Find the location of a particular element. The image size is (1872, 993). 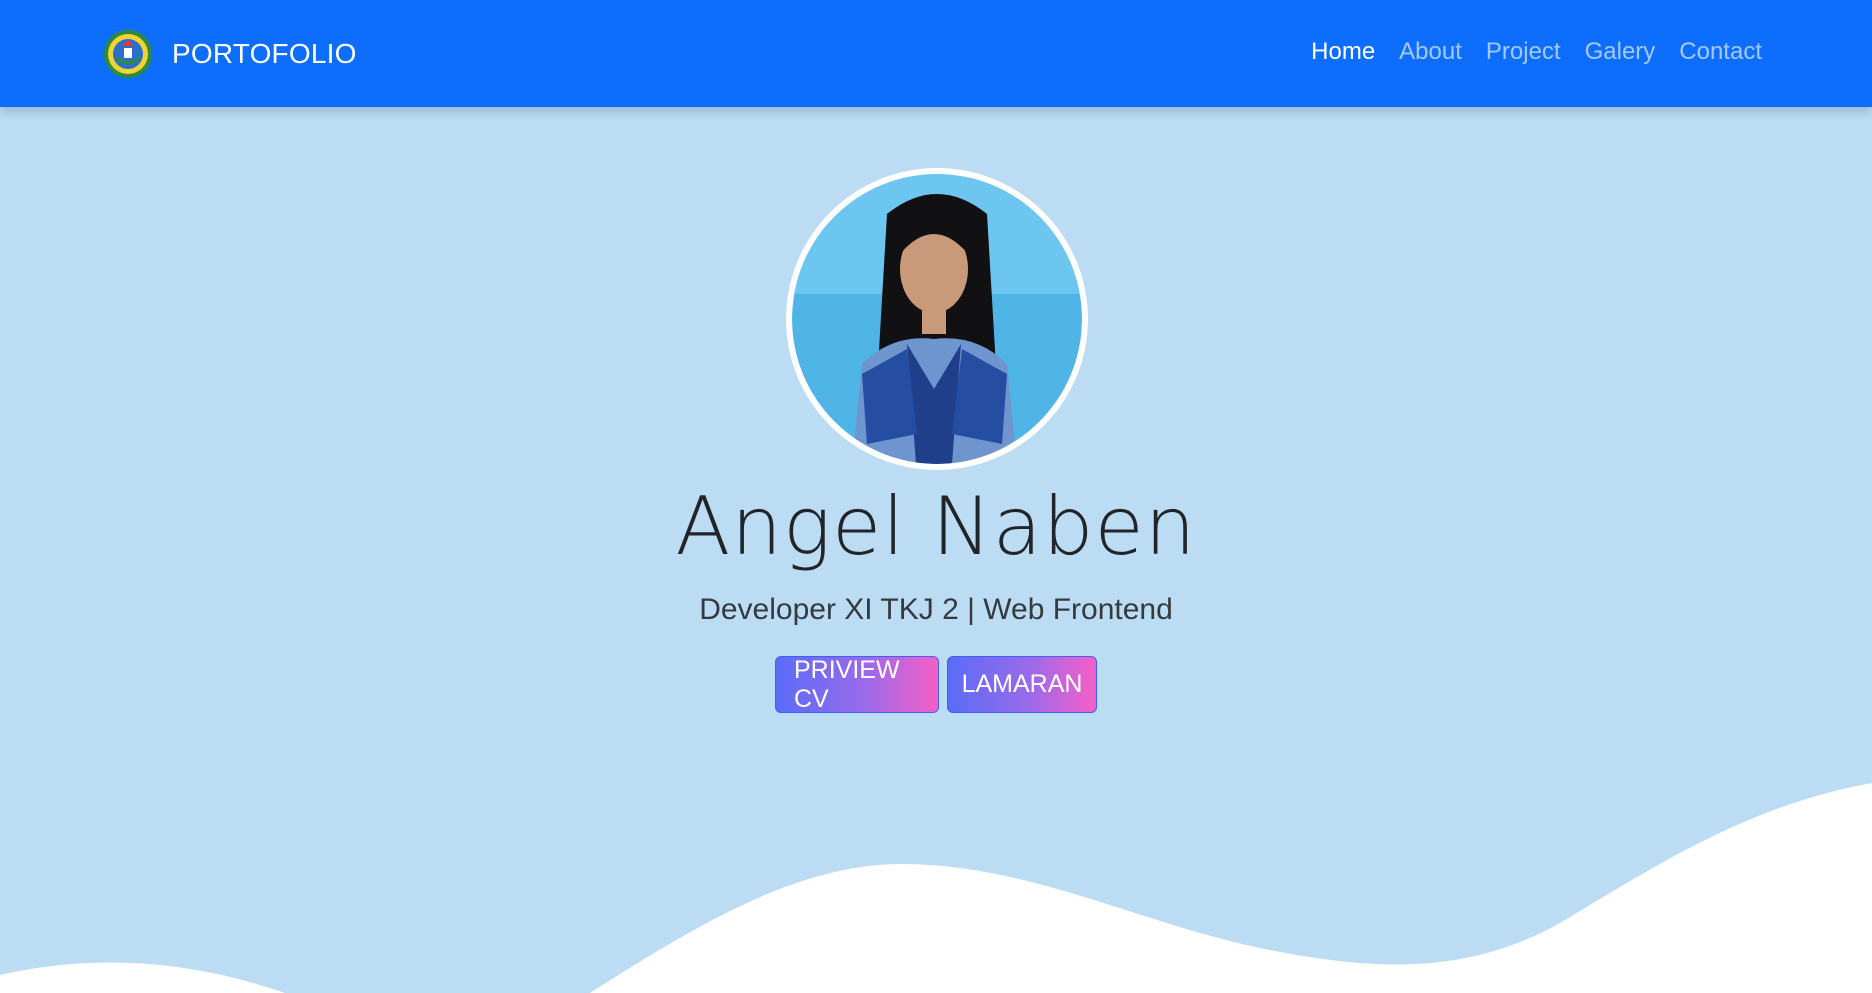

brand-title: PORTOFOLIO is located at coordinates (264, 53).